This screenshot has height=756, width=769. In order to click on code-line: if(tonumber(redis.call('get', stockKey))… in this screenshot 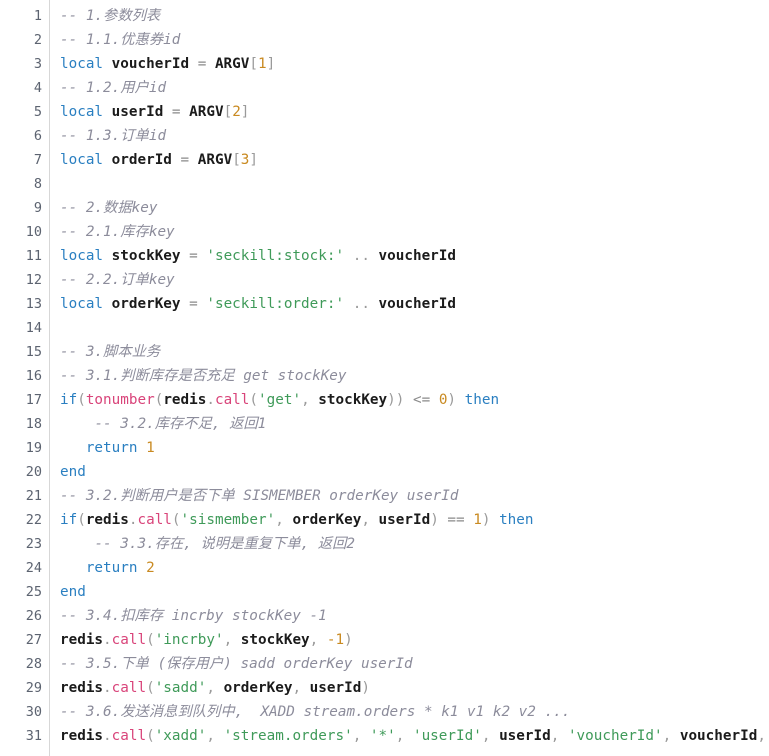, I will do `click(414, 400)`.